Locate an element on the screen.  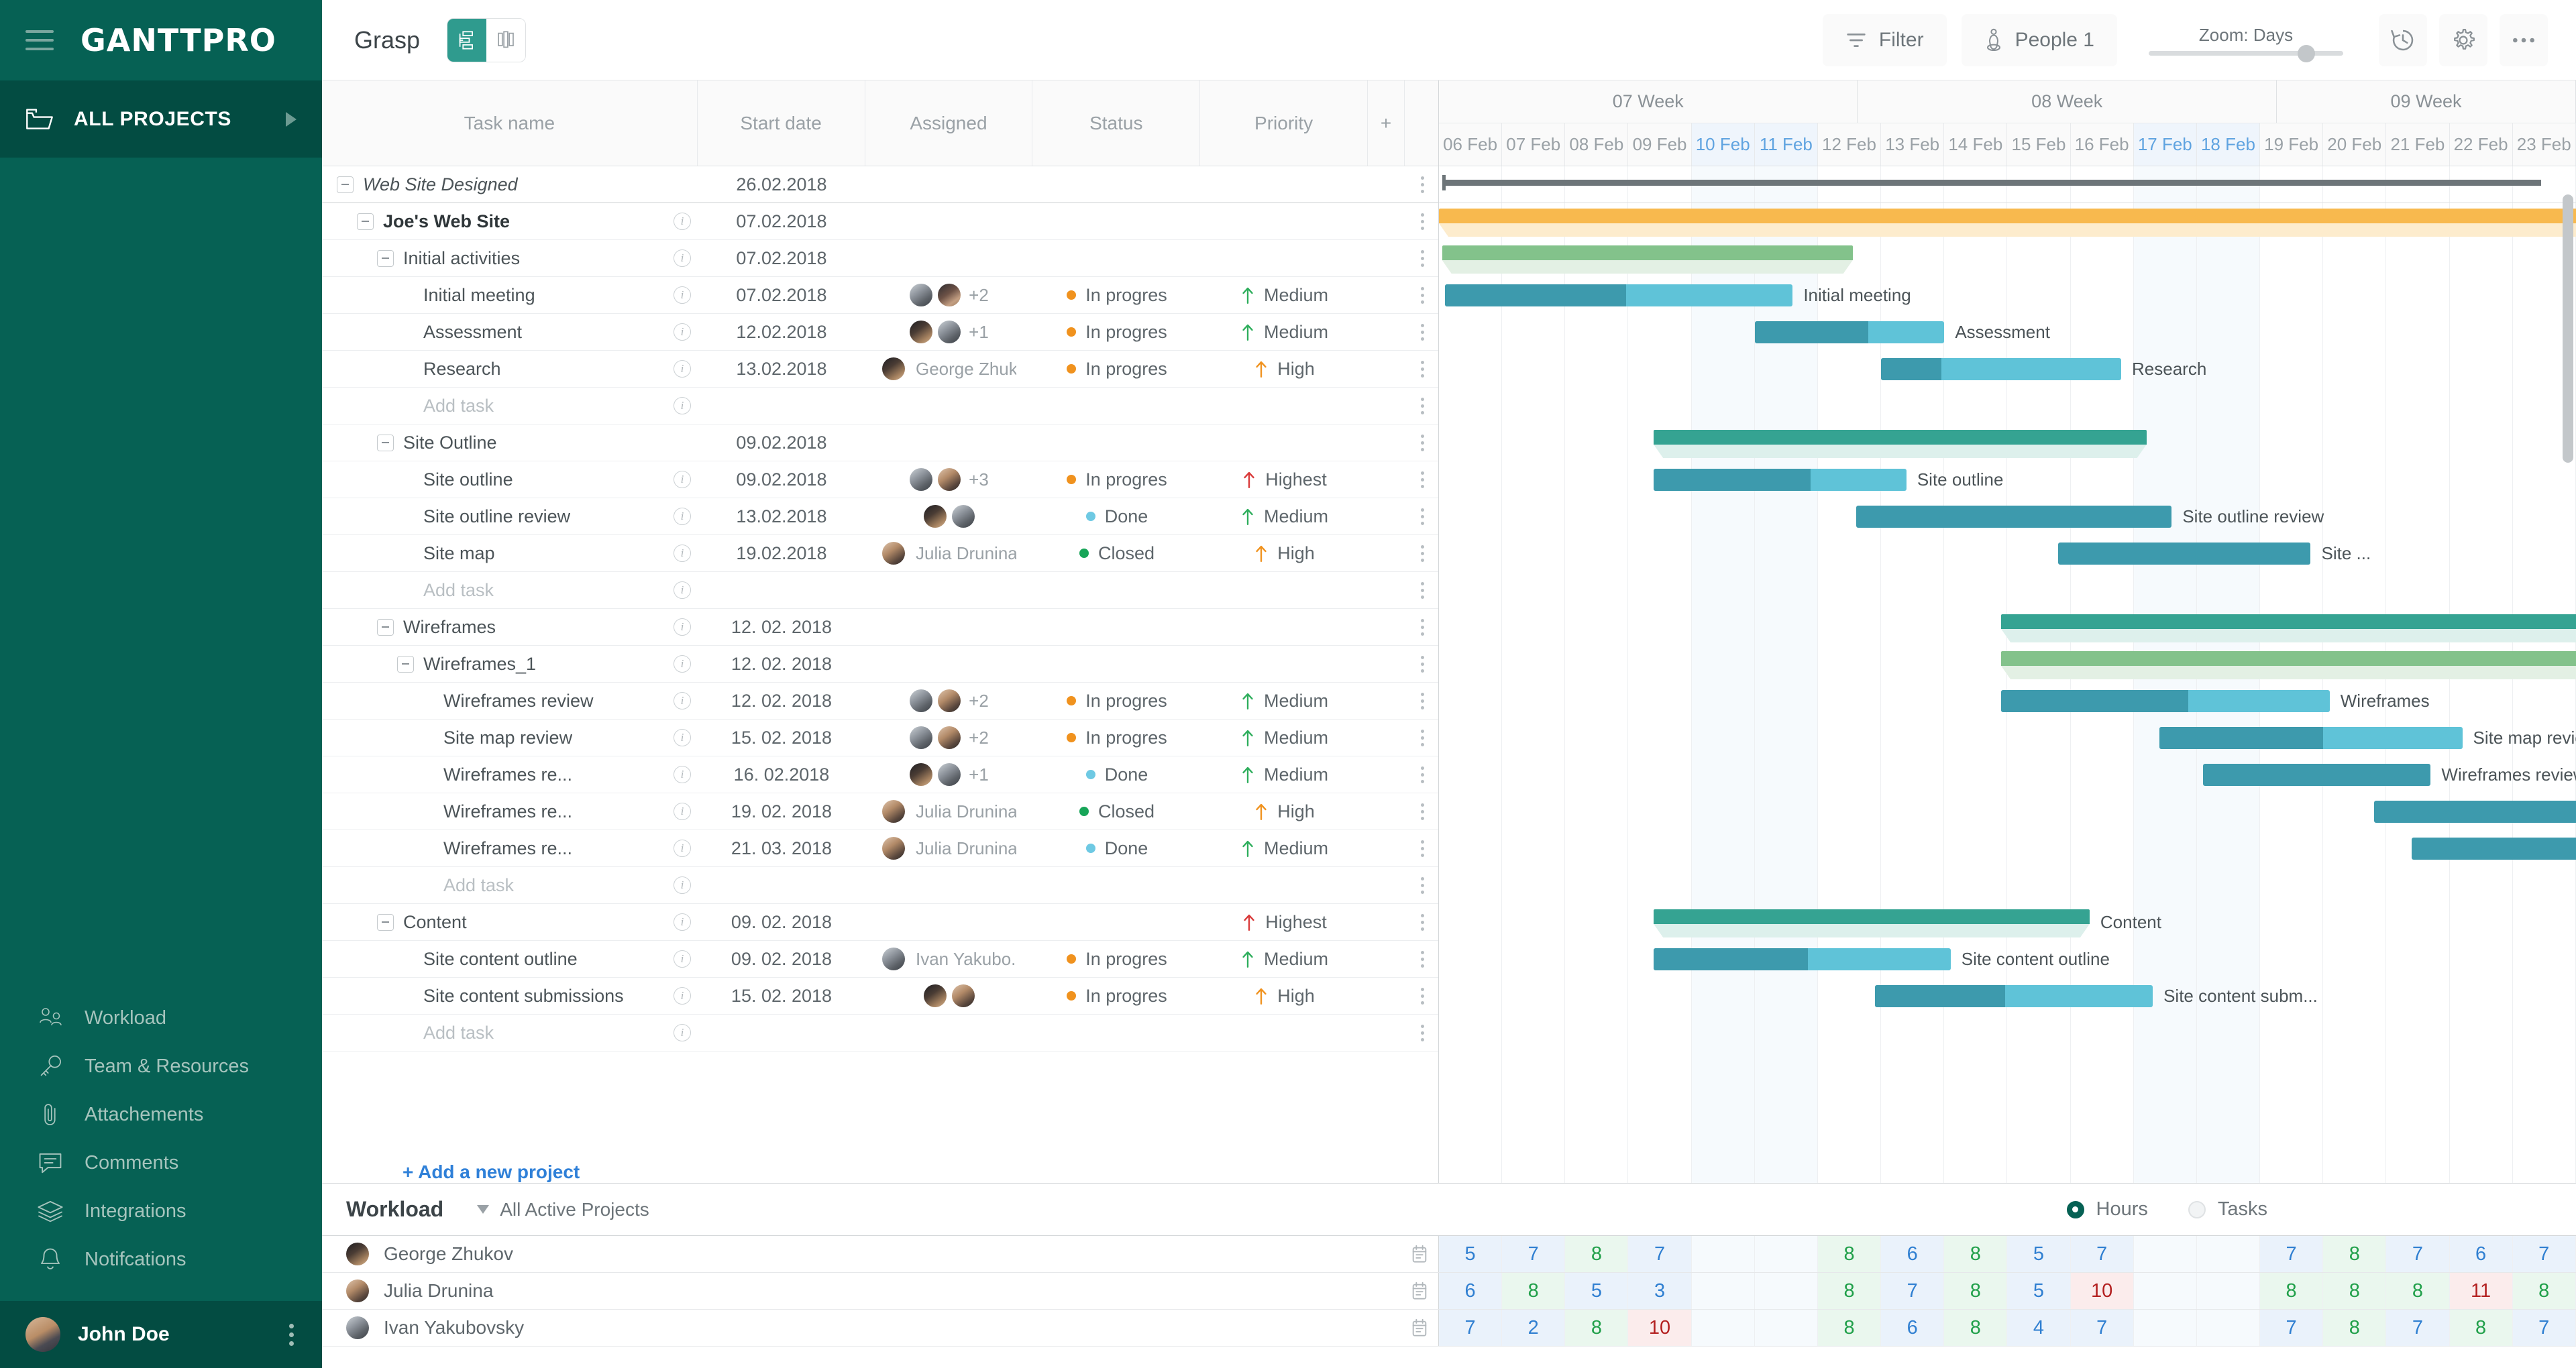
chevron-right-icon is located at coordinates (291, 119).